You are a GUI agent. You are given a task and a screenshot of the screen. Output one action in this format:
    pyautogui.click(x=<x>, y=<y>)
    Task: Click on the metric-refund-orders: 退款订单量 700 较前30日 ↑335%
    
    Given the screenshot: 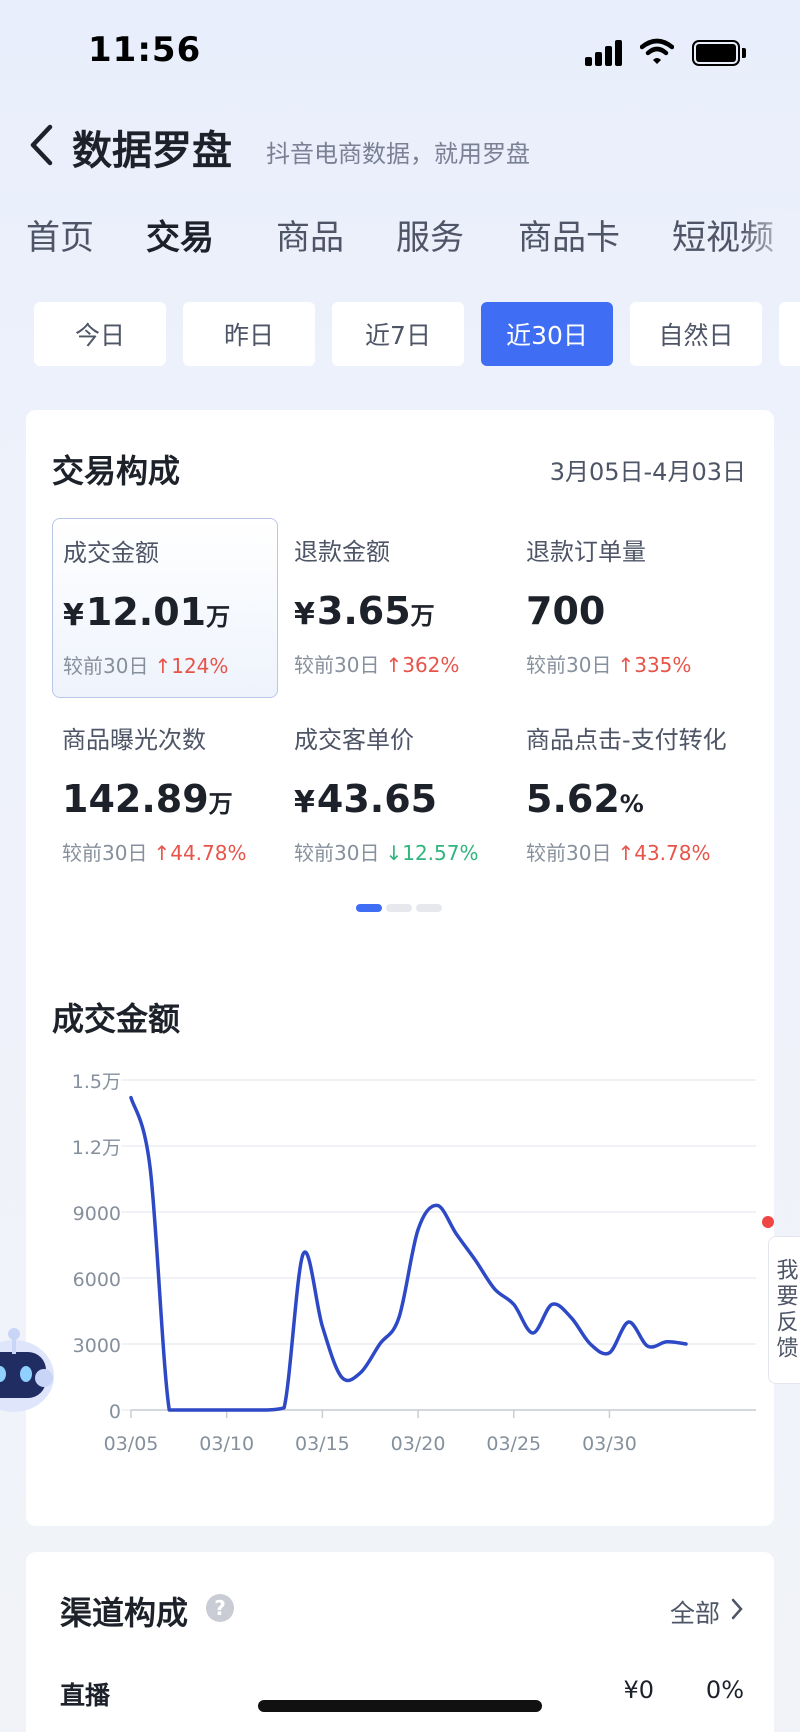 What is the action you would take?
    pyautogui.click(x=629, y=608)
    